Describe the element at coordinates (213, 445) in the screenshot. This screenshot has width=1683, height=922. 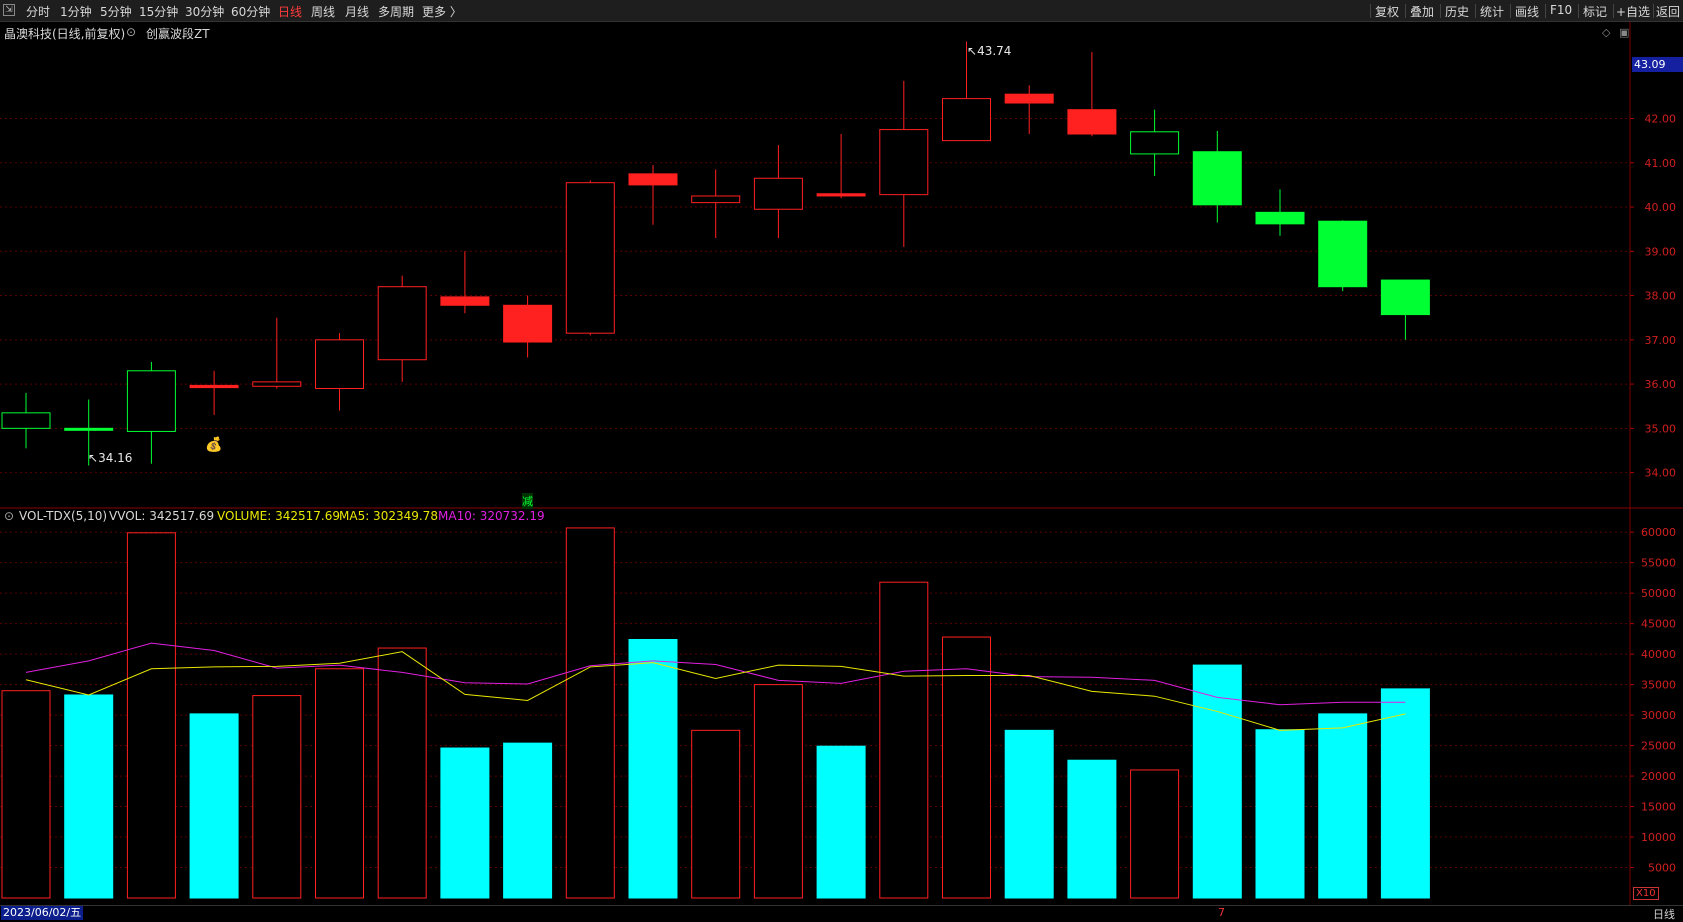
I see `money-bag-icon: 💰` at that location.